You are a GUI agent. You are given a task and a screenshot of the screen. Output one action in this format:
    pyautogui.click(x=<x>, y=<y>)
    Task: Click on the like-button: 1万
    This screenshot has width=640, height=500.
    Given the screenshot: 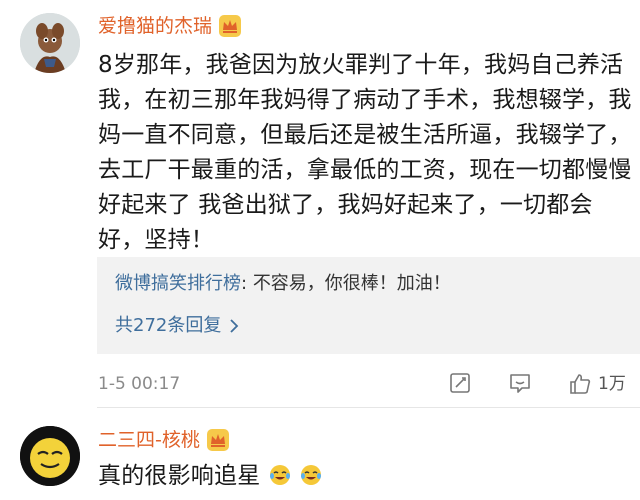 What is the action you would take?
    pyautogui.click(x=597, y=384)
    